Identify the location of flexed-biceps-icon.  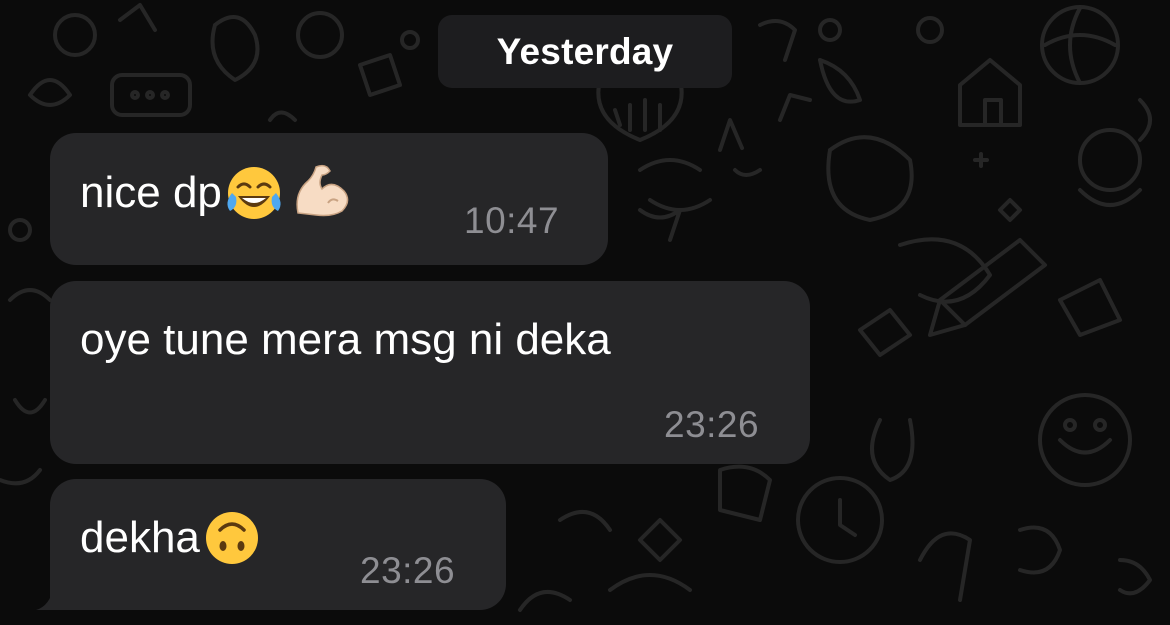
(320, 193).